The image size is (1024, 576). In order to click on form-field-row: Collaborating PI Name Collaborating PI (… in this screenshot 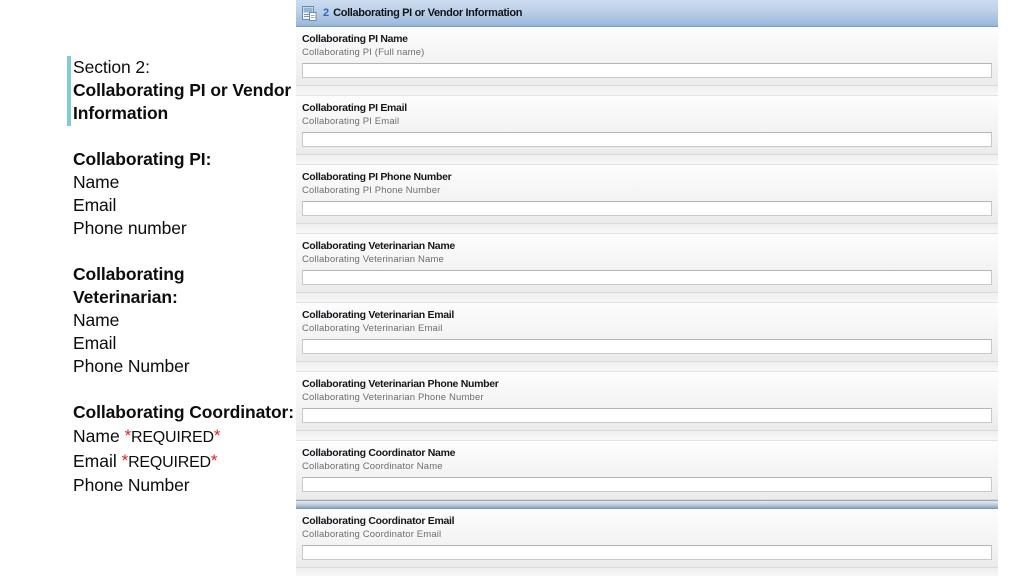, I will do `click(647, 56)`.